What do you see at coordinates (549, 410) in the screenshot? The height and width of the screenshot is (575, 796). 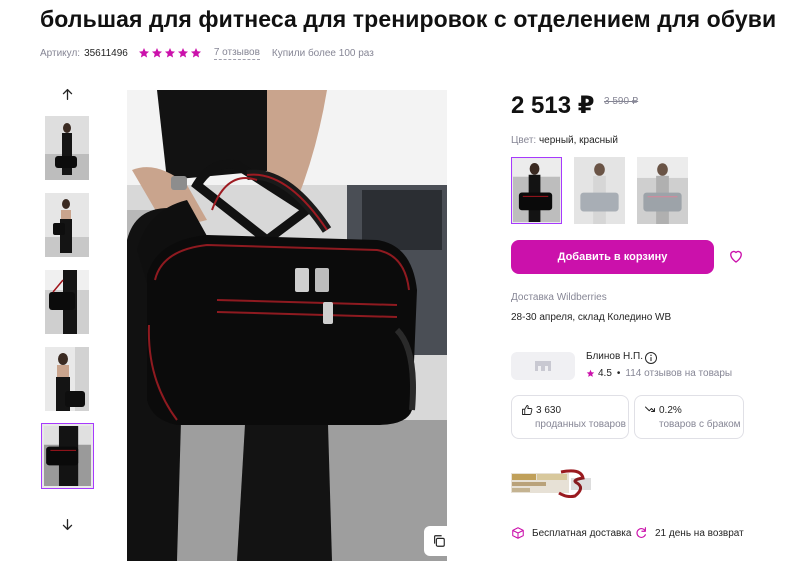 I see `sold-count: 3 630` at bounding box center [549, 410].